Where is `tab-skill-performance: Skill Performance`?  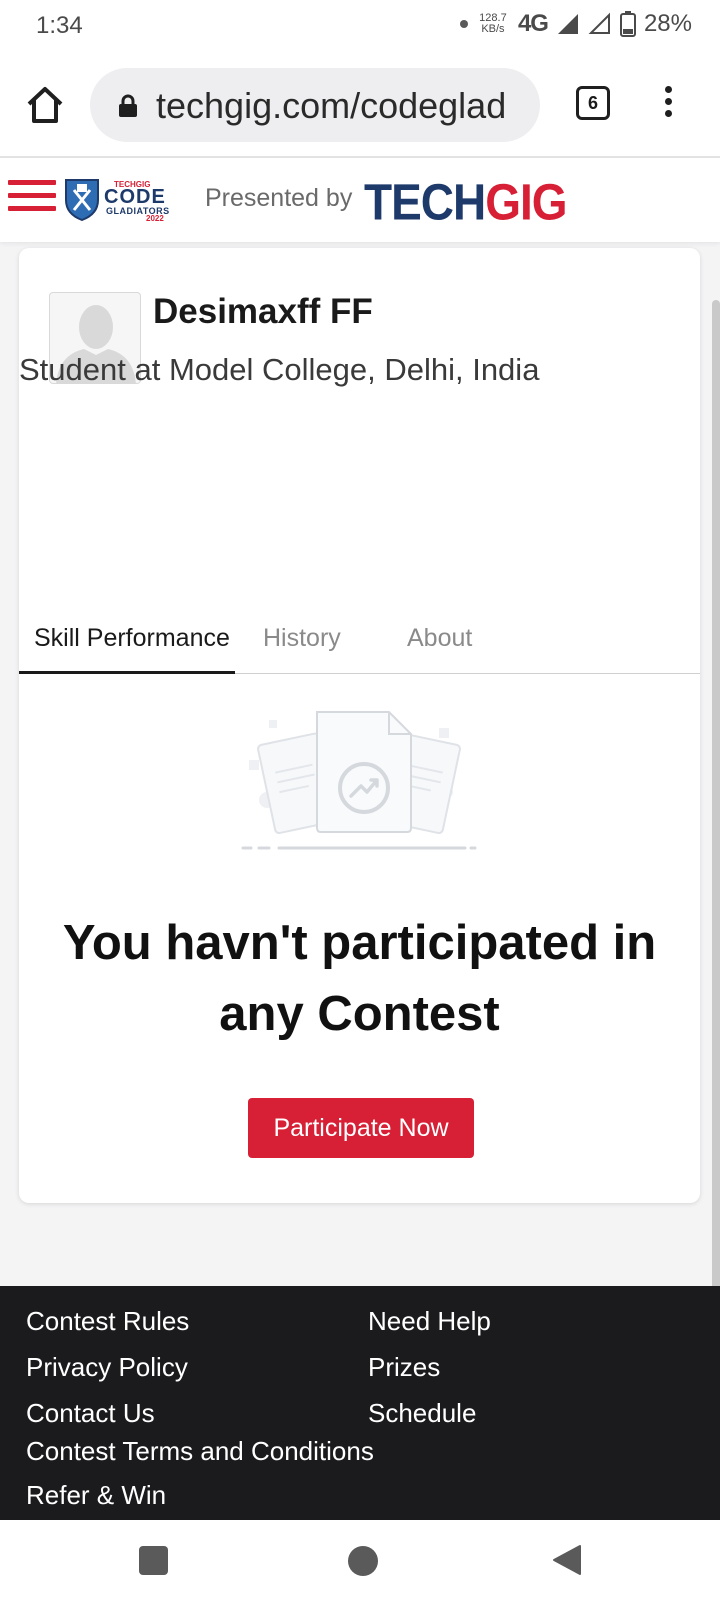
tab-skill-performance: Skill Performance is located at coordinates (132, 638).